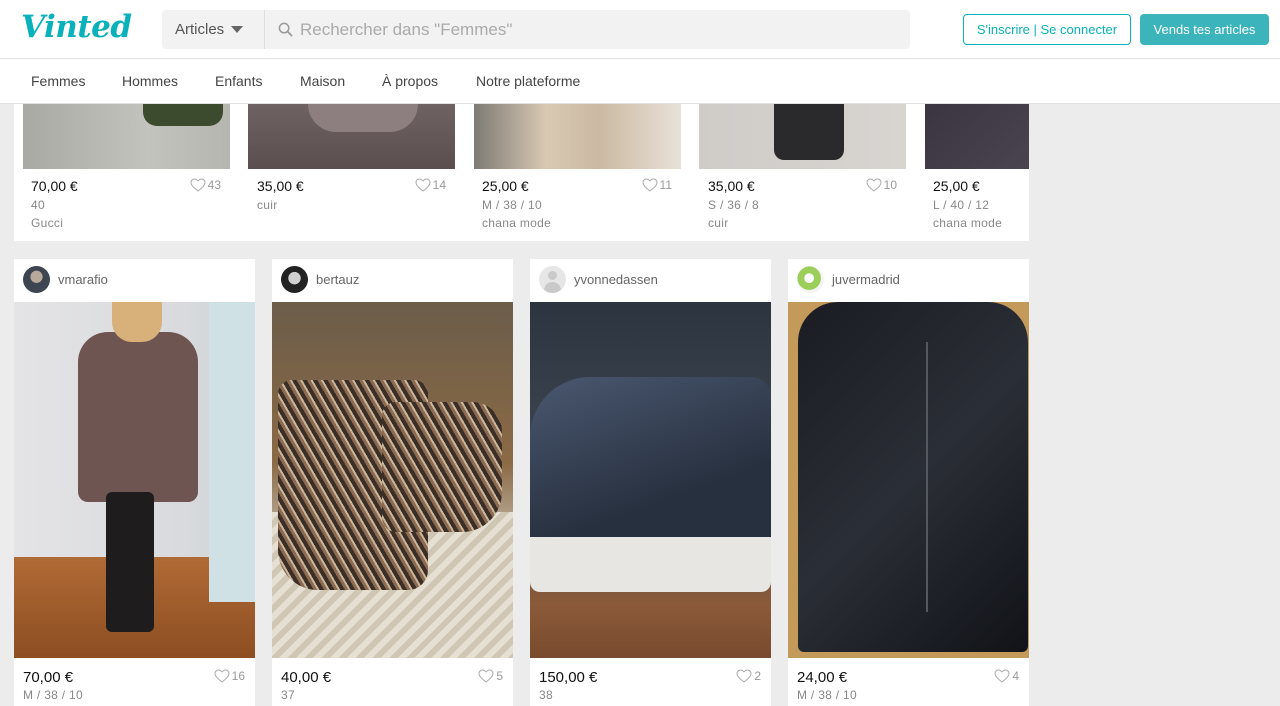 The image size is (1280, 706). Describe the element at coordinates (890, 185) in the screenshot. I see `favorite-count: 10` at that location.